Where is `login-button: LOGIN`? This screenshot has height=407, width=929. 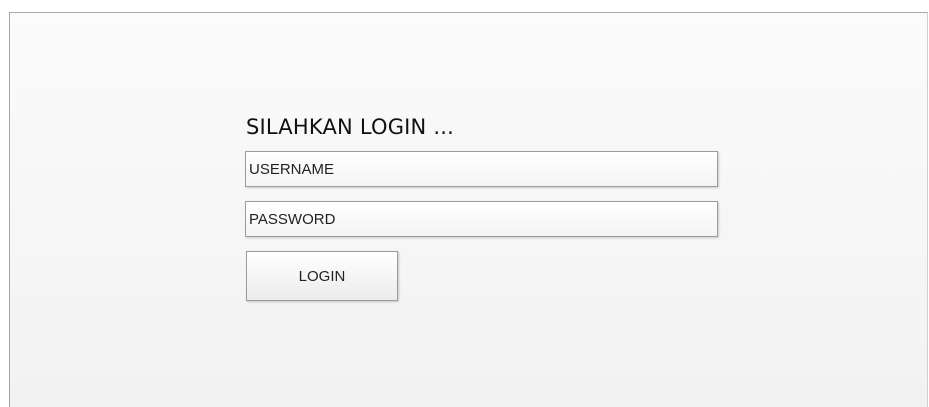
login-button: LOGIN is located at coordinates (322, 276).